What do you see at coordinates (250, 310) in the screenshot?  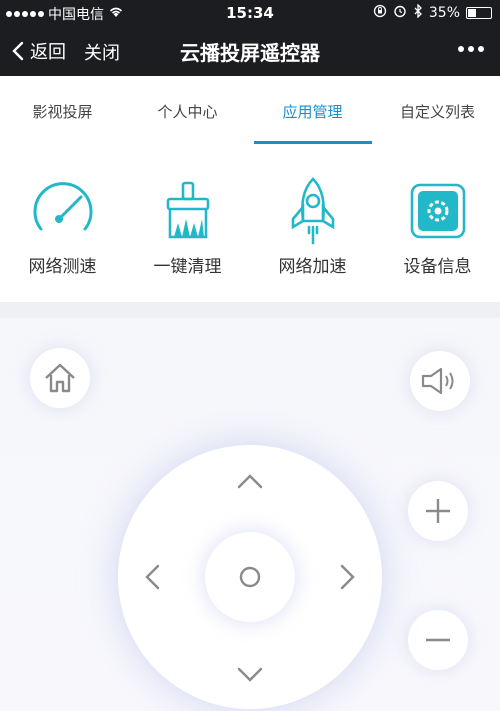 I see `section-divider` at bounding box center [250, 310].